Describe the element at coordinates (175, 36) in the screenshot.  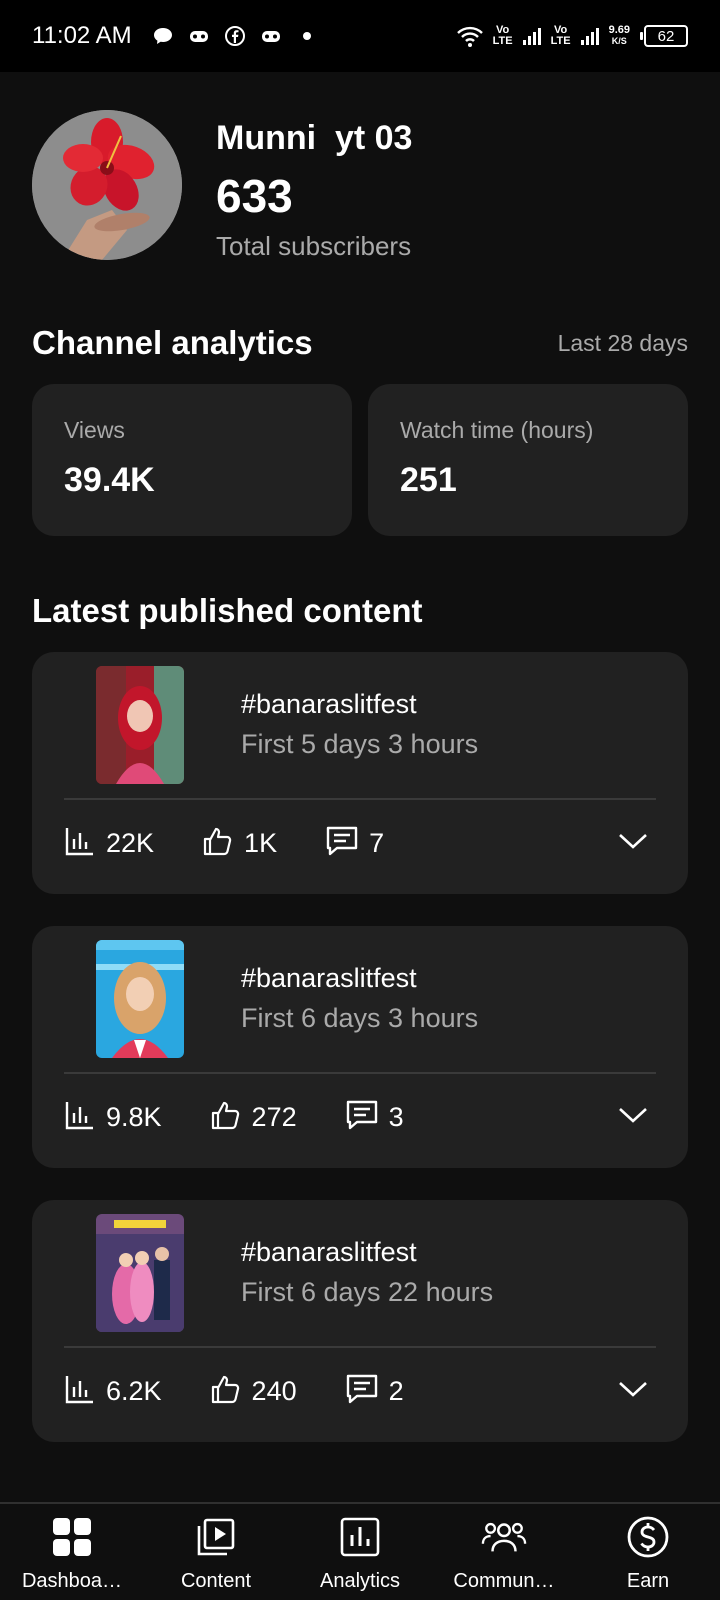
I see `status-left: 11:02 AM` at that location.